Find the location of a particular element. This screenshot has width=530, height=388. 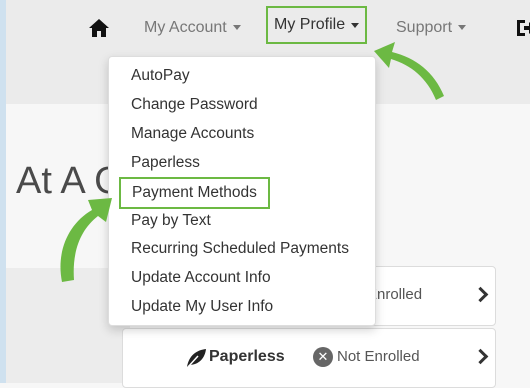

nav-my-account: My Account is located at coordinates (192, 27).